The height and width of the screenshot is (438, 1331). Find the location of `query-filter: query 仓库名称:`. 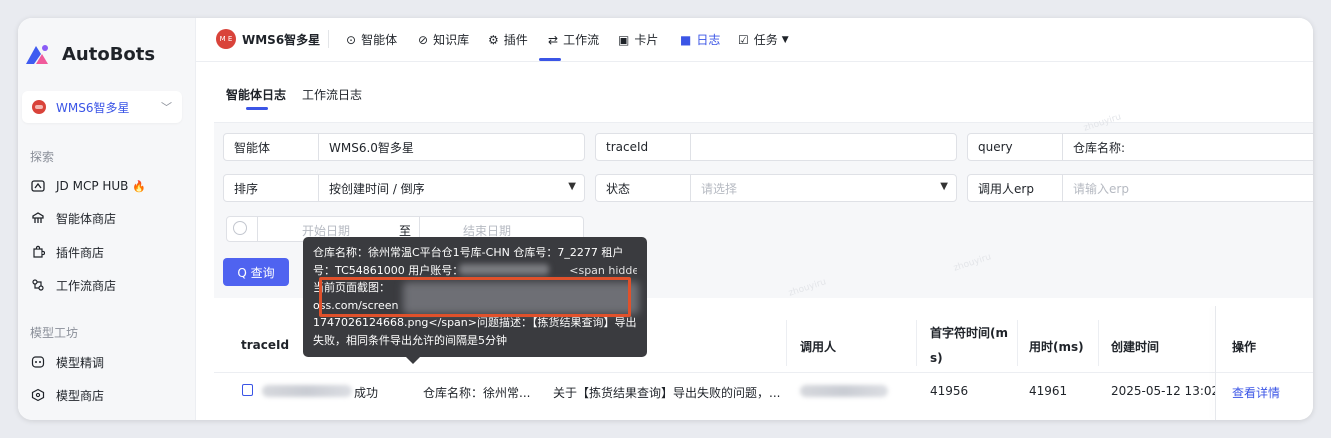

query-filter: query 仓库名称: is located at coordinates (1140, 147).